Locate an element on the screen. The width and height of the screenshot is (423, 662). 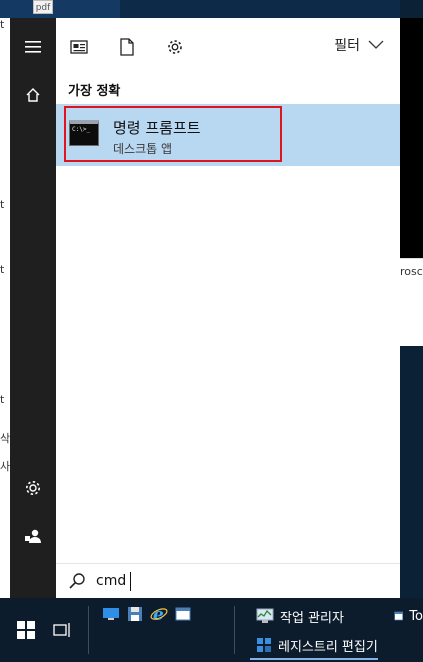
command-prompt-icon: C:\>_ is located at coordinates (84, 133).